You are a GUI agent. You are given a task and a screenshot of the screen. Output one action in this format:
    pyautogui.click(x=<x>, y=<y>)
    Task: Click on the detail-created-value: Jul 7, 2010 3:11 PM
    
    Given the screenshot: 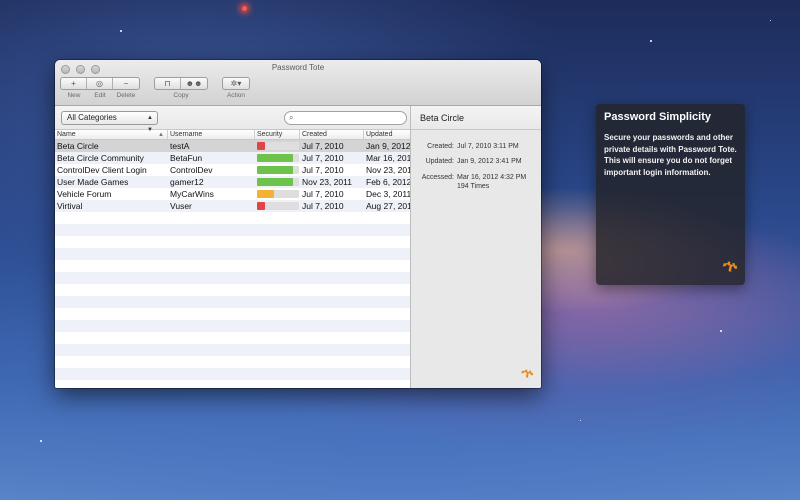 What is the action you would take?
    pyautogui.click(x=488, y=146)
    